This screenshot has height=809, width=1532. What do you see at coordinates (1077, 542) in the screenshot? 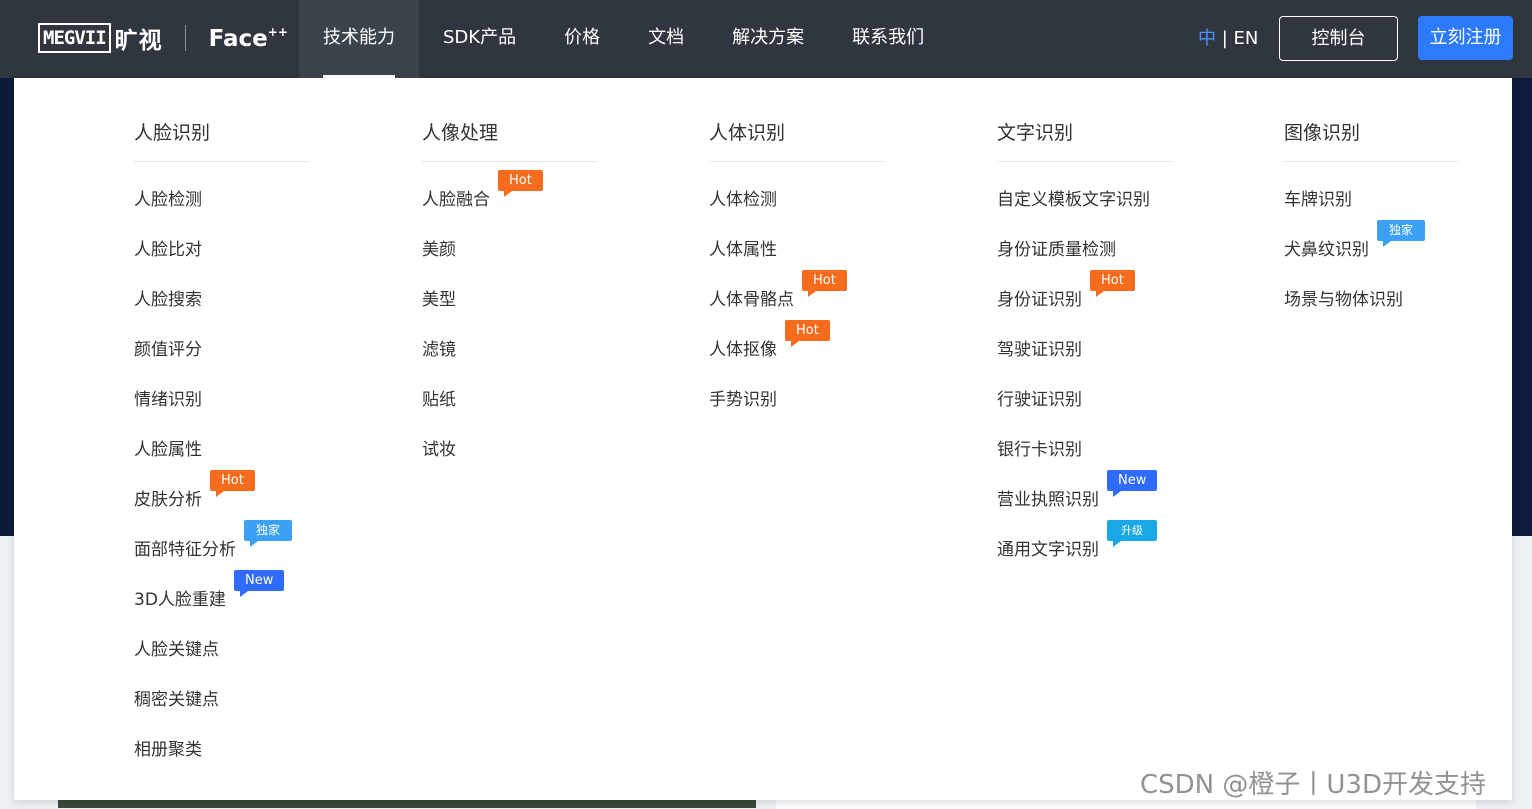
I see `menu-item: 通用文字识别 升级` at bounding box center [1077, 542].